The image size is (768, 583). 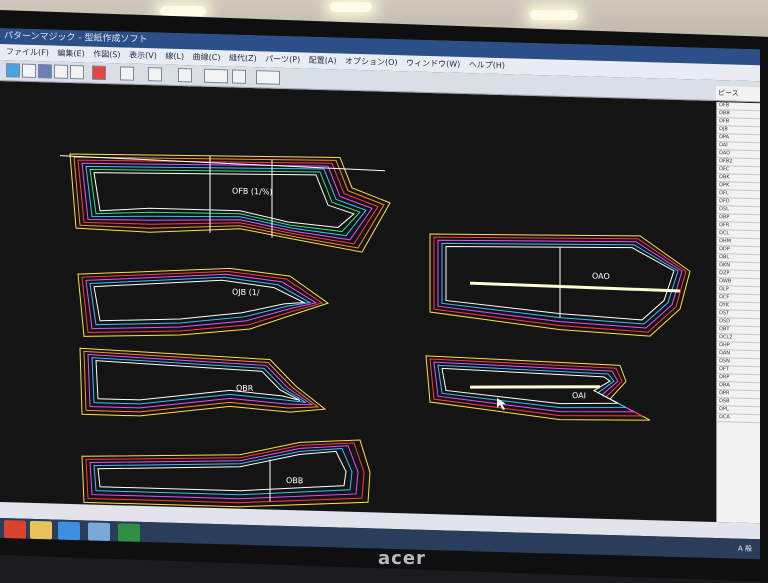 What do you see at coordinates (371, 62) in the screenshot?
I see `menu-option: オプション(O)` at bounding box center [371, 62].